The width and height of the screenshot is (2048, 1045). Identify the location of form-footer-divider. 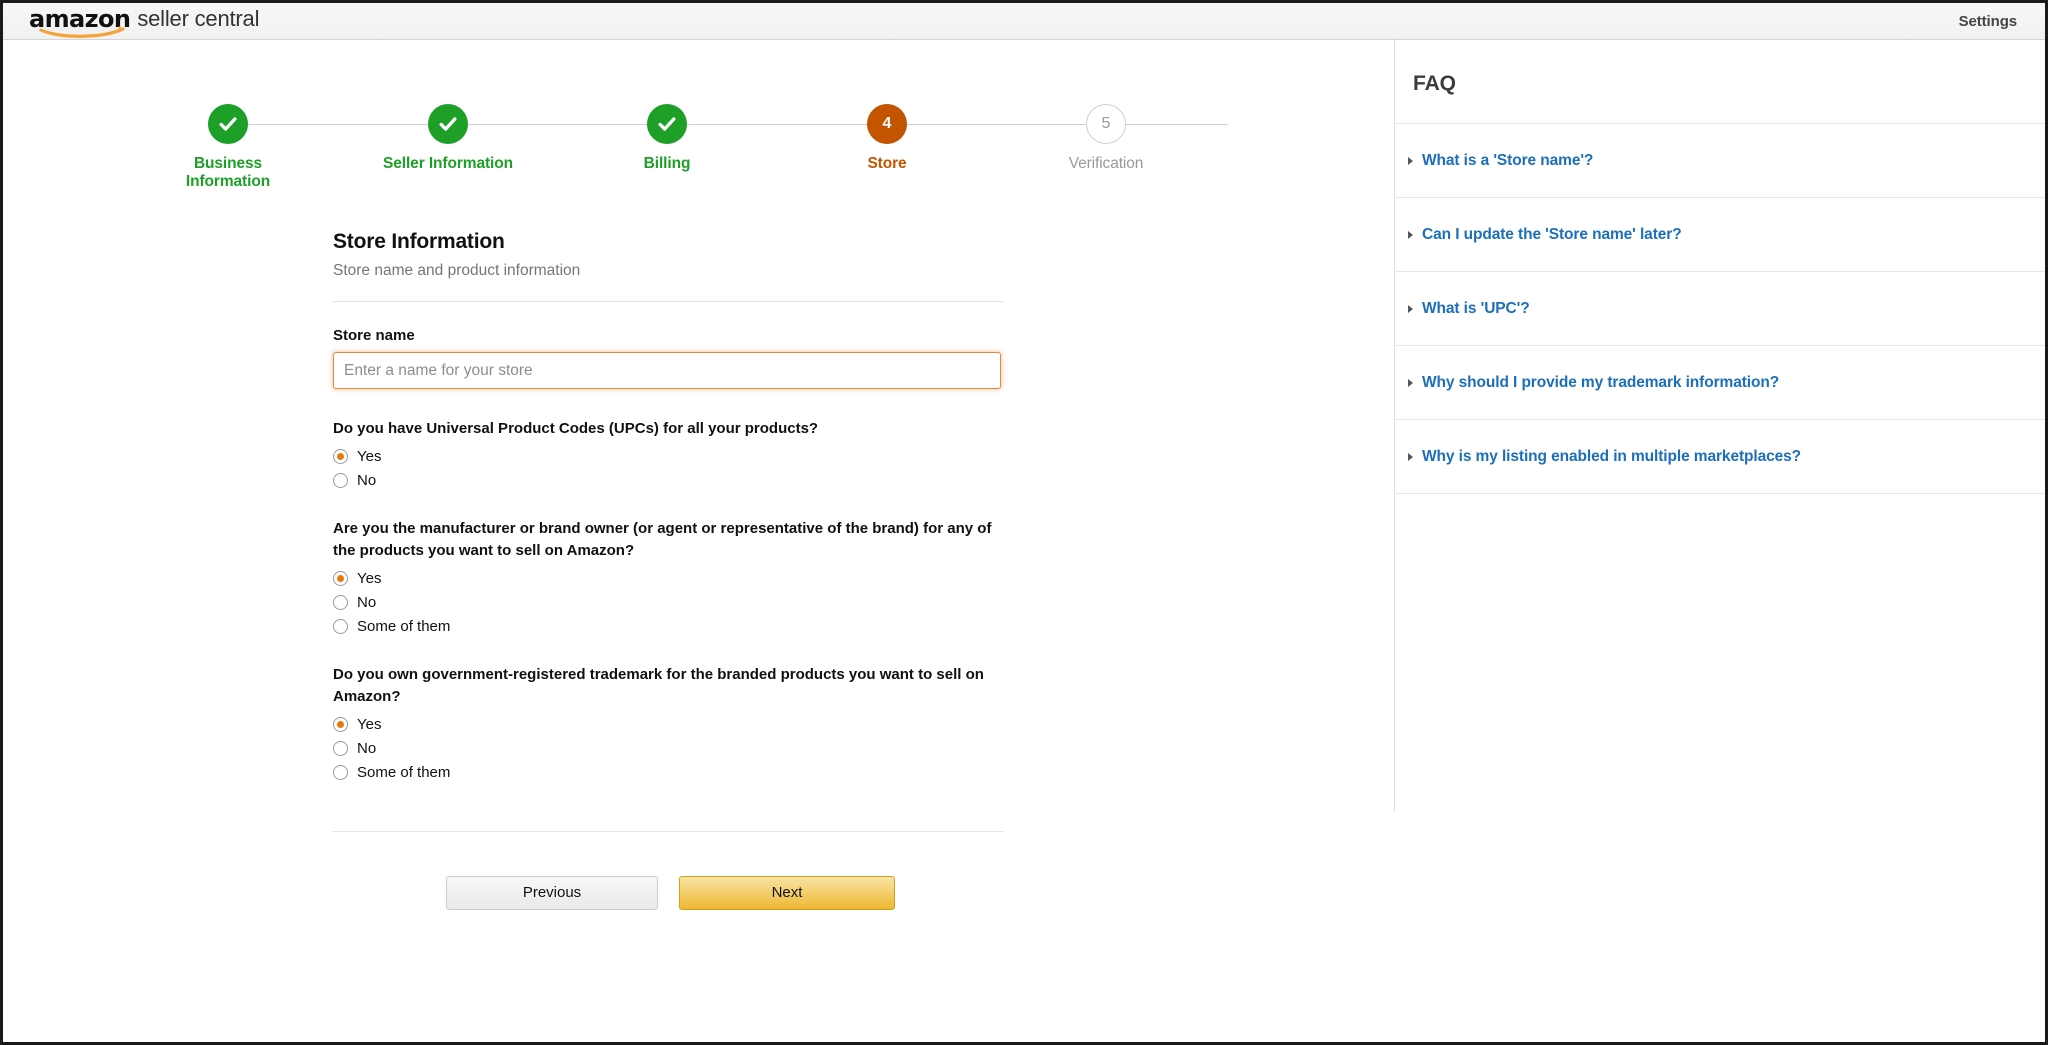
(668, 831).